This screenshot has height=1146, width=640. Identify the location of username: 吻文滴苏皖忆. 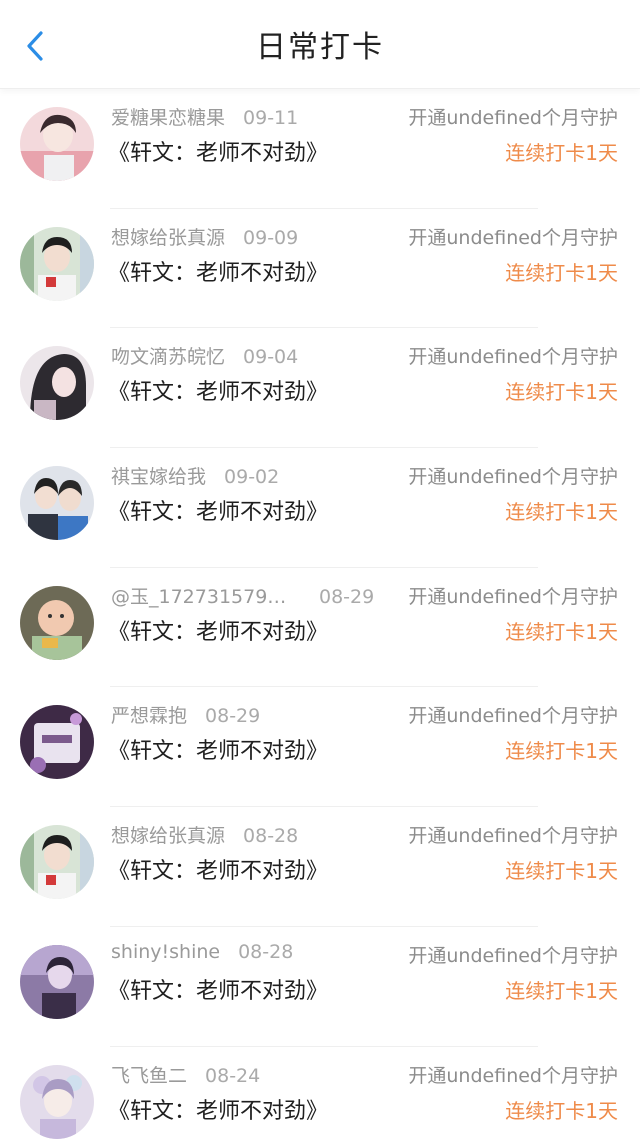
(168, 355).